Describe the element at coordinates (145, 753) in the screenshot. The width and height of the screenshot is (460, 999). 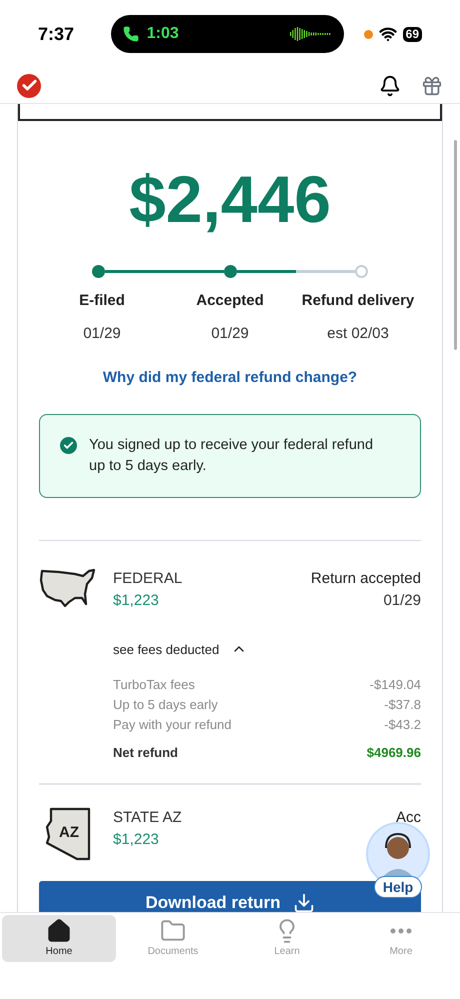
I see `net-refund-label: Net refund` at that location.